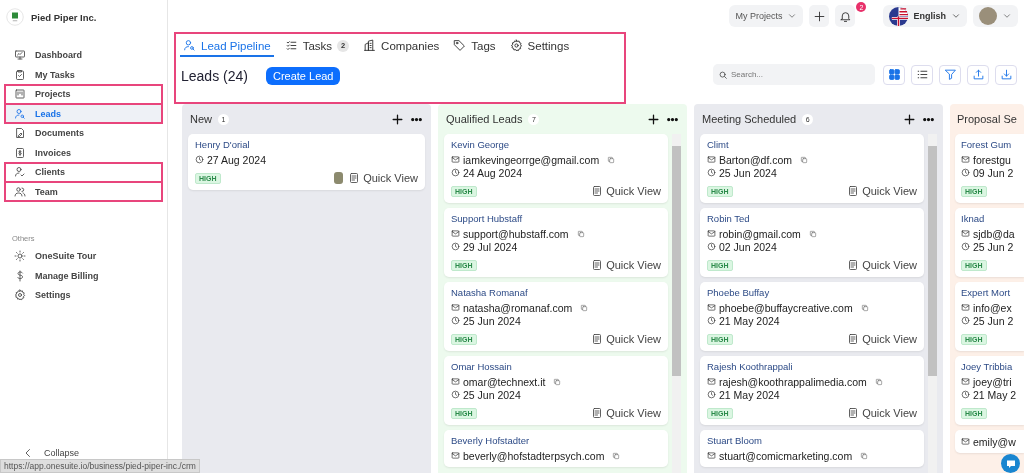 The width and height of the screenshot is (1024, 473). I want to click on notification-button, so click(845, 16).